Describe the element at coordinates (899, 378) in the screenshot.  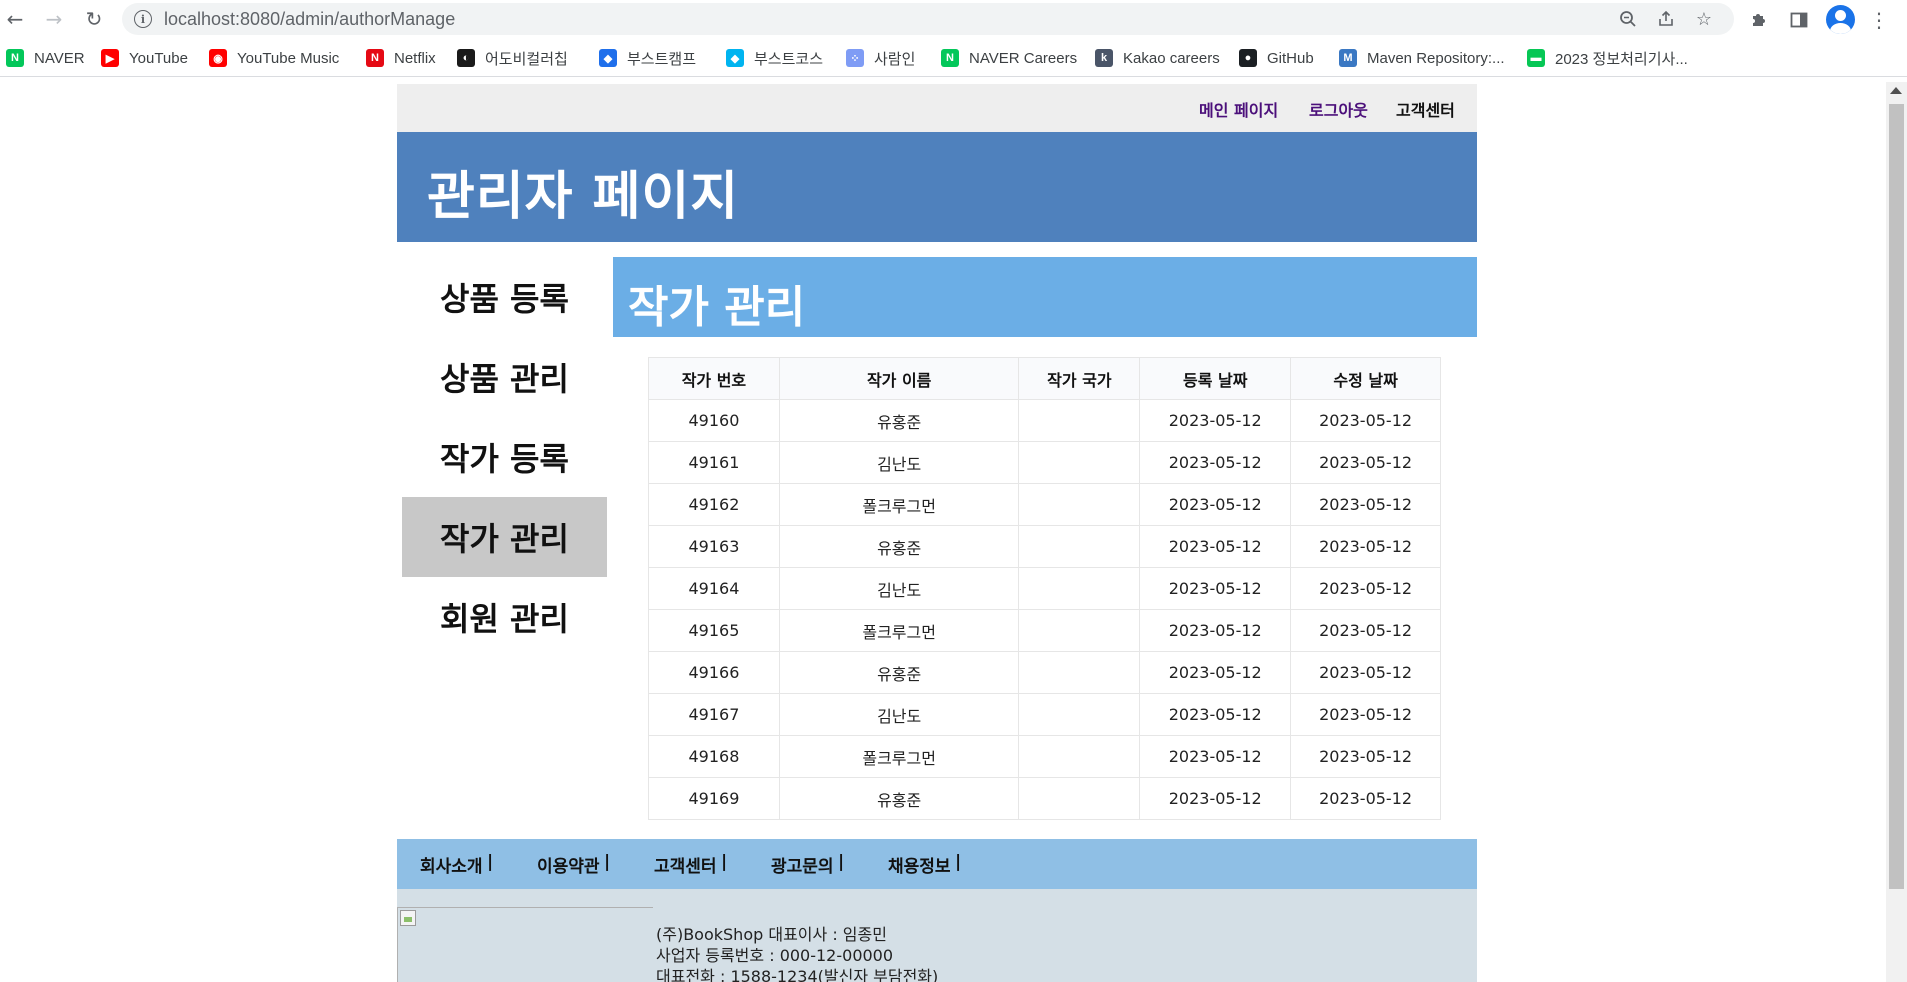
I see `column-header-author-name: 작가 이름` at that location.